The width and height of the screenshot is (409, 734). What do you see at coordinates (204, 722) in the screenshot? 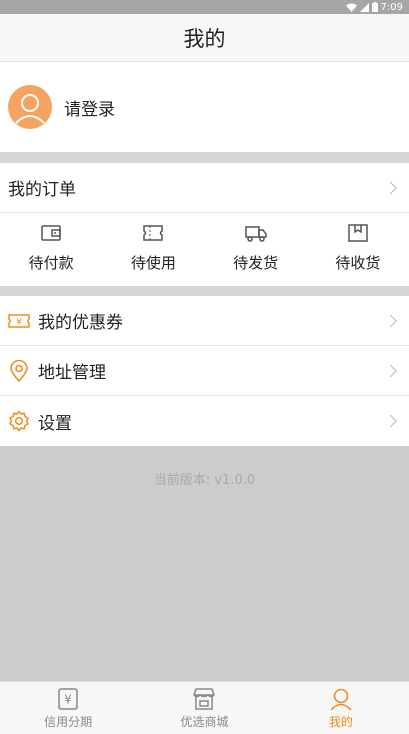
I see `tab-label: 优选商城` at bounding box center [204, 722].